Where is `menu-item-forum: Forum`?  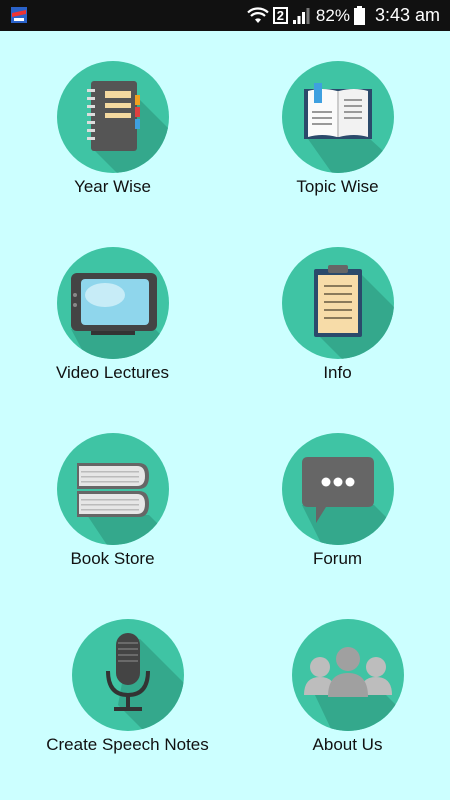 menu-item-forum: Forum is located at coordinates (337, 496).